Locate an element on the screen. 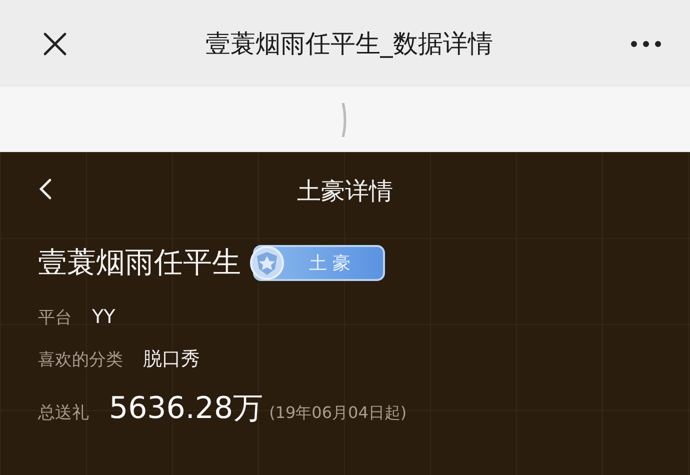 This screenshot has height=475, width=690. field-value: YY is located at coordinates (104, 317).